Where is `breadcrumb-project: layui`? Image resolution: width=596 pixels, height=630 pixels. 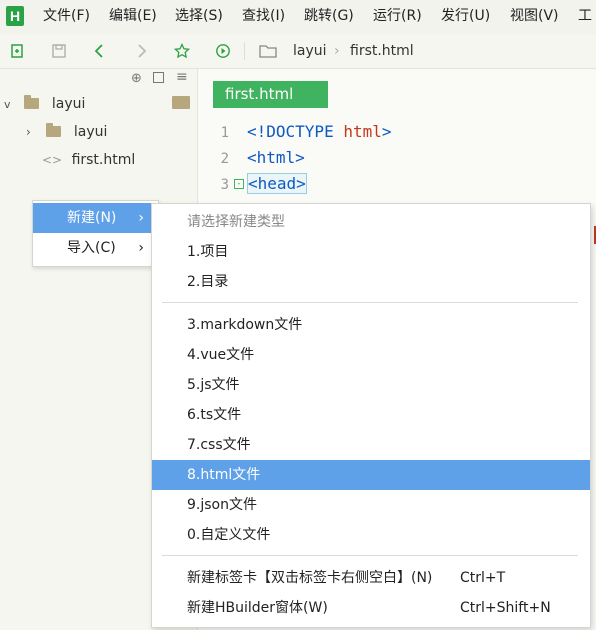 breadcrumb-project: layui is located at coordinates (310, 51).